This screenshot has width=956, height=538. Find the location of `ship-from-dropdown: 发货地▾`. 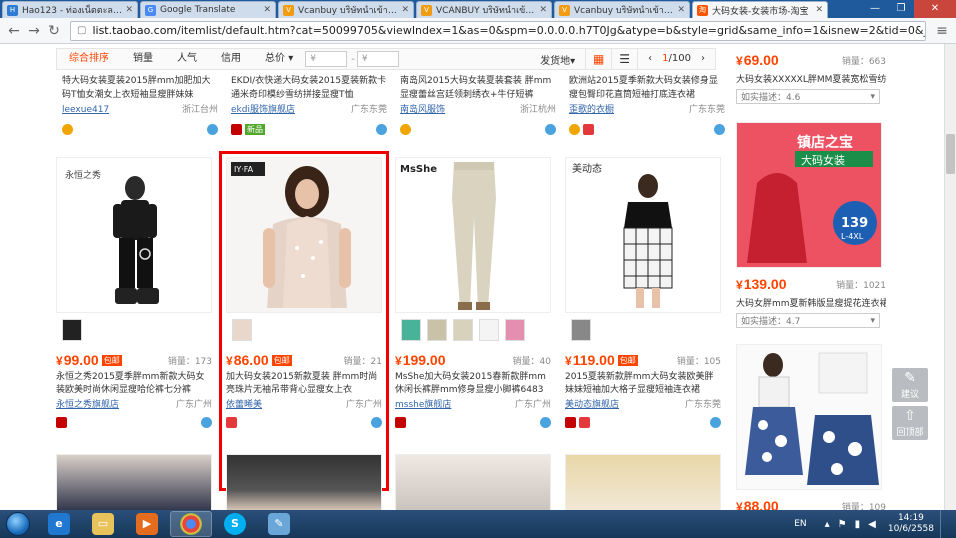

ship-from-dropdown: 发货地▾ is located at coordinates (557, 59).